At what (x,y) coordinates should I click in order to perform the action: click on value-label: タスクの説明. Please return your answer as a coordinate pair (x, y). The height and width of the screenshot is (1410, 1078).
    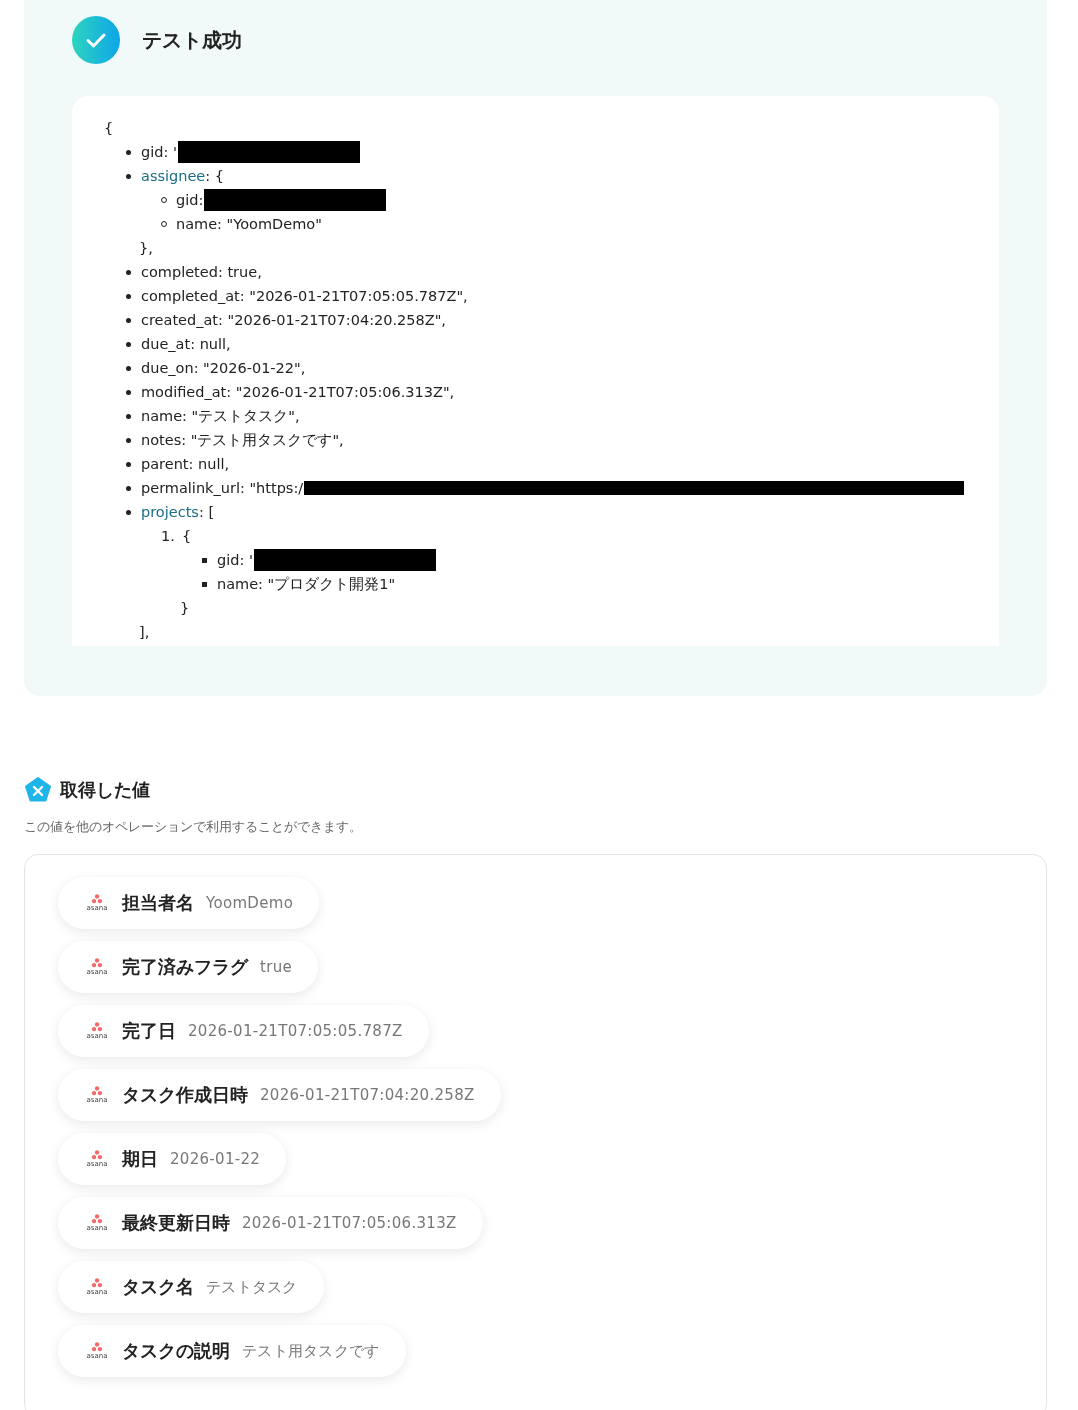
    Looking at the image, I should click on (176, 1351).